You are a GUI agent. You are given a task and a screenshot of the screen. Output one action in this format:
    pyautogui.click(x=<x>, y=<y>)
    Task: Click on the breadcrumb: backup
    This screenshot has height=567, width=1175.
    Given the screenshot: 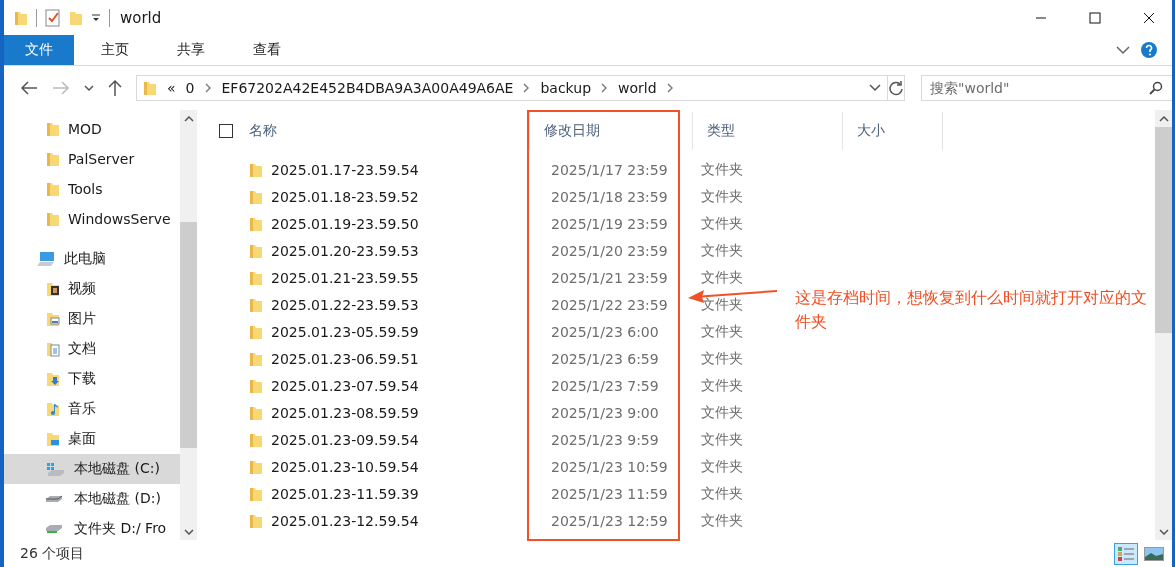 What is the action you would take?
    pyautogui.click(x=566, y=88)
    